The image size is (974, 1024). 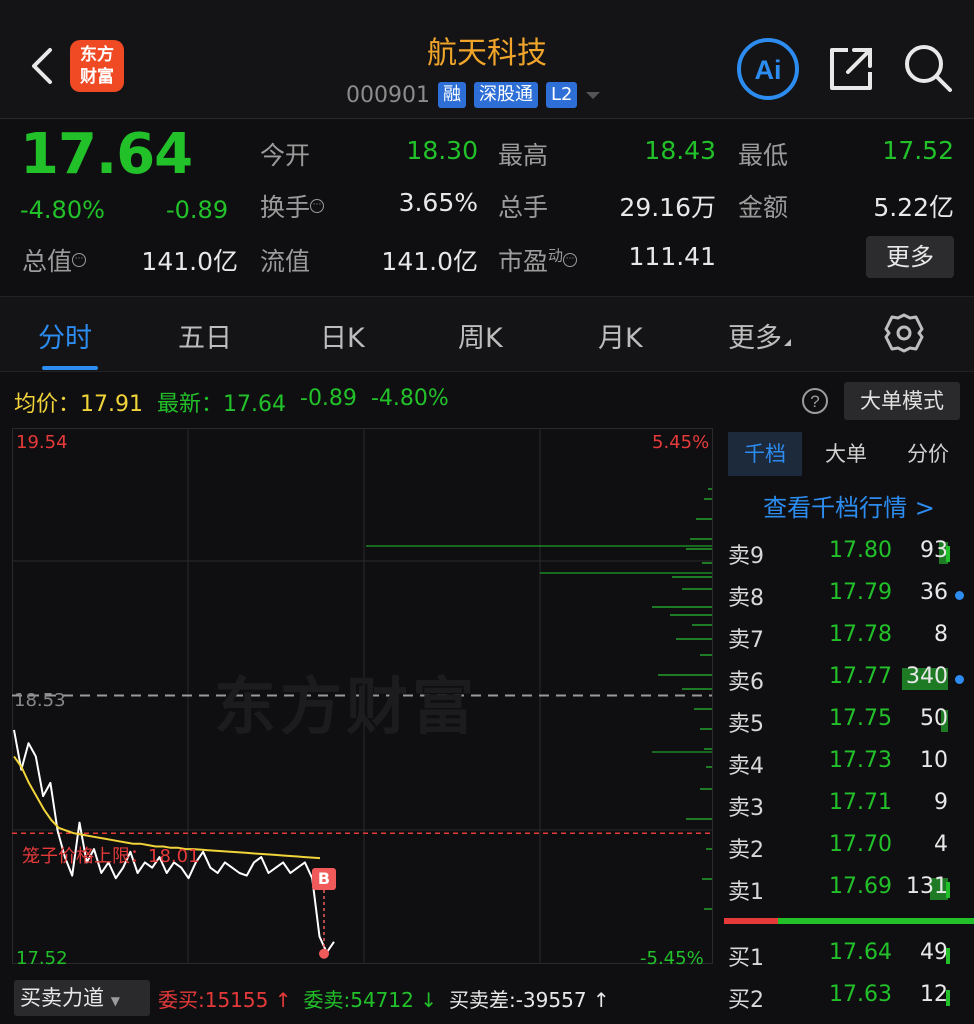 I want to click on ask-volume: 93, so click(x=934, y=550).